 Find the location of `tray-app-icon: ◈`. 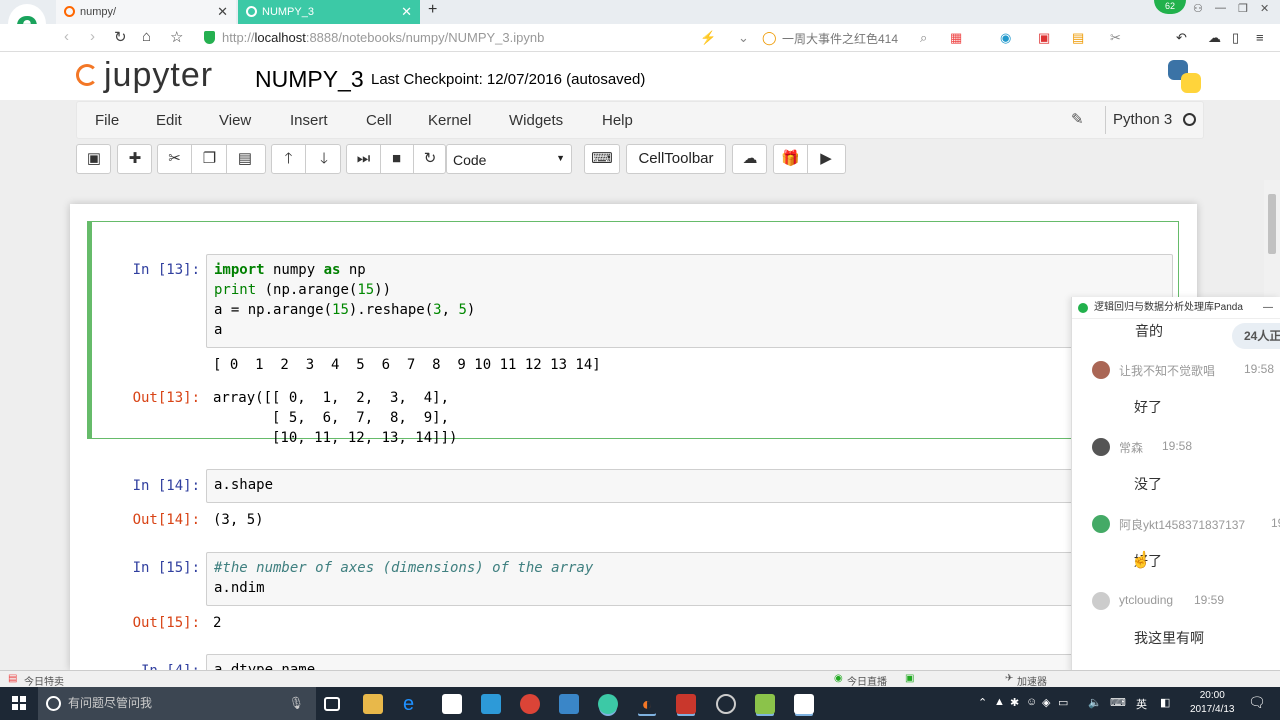

tray-app-icon: ◈ is located at coordinates (1046, 702).